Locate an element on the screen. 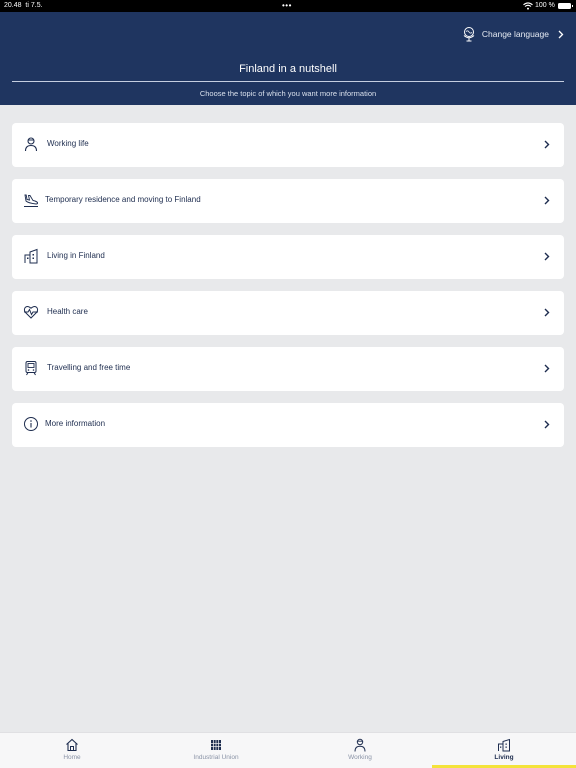 The height and width of the screenshot is (768, 576). tab-industrial-union: Industrial Union is located at coordinates (216, 750).